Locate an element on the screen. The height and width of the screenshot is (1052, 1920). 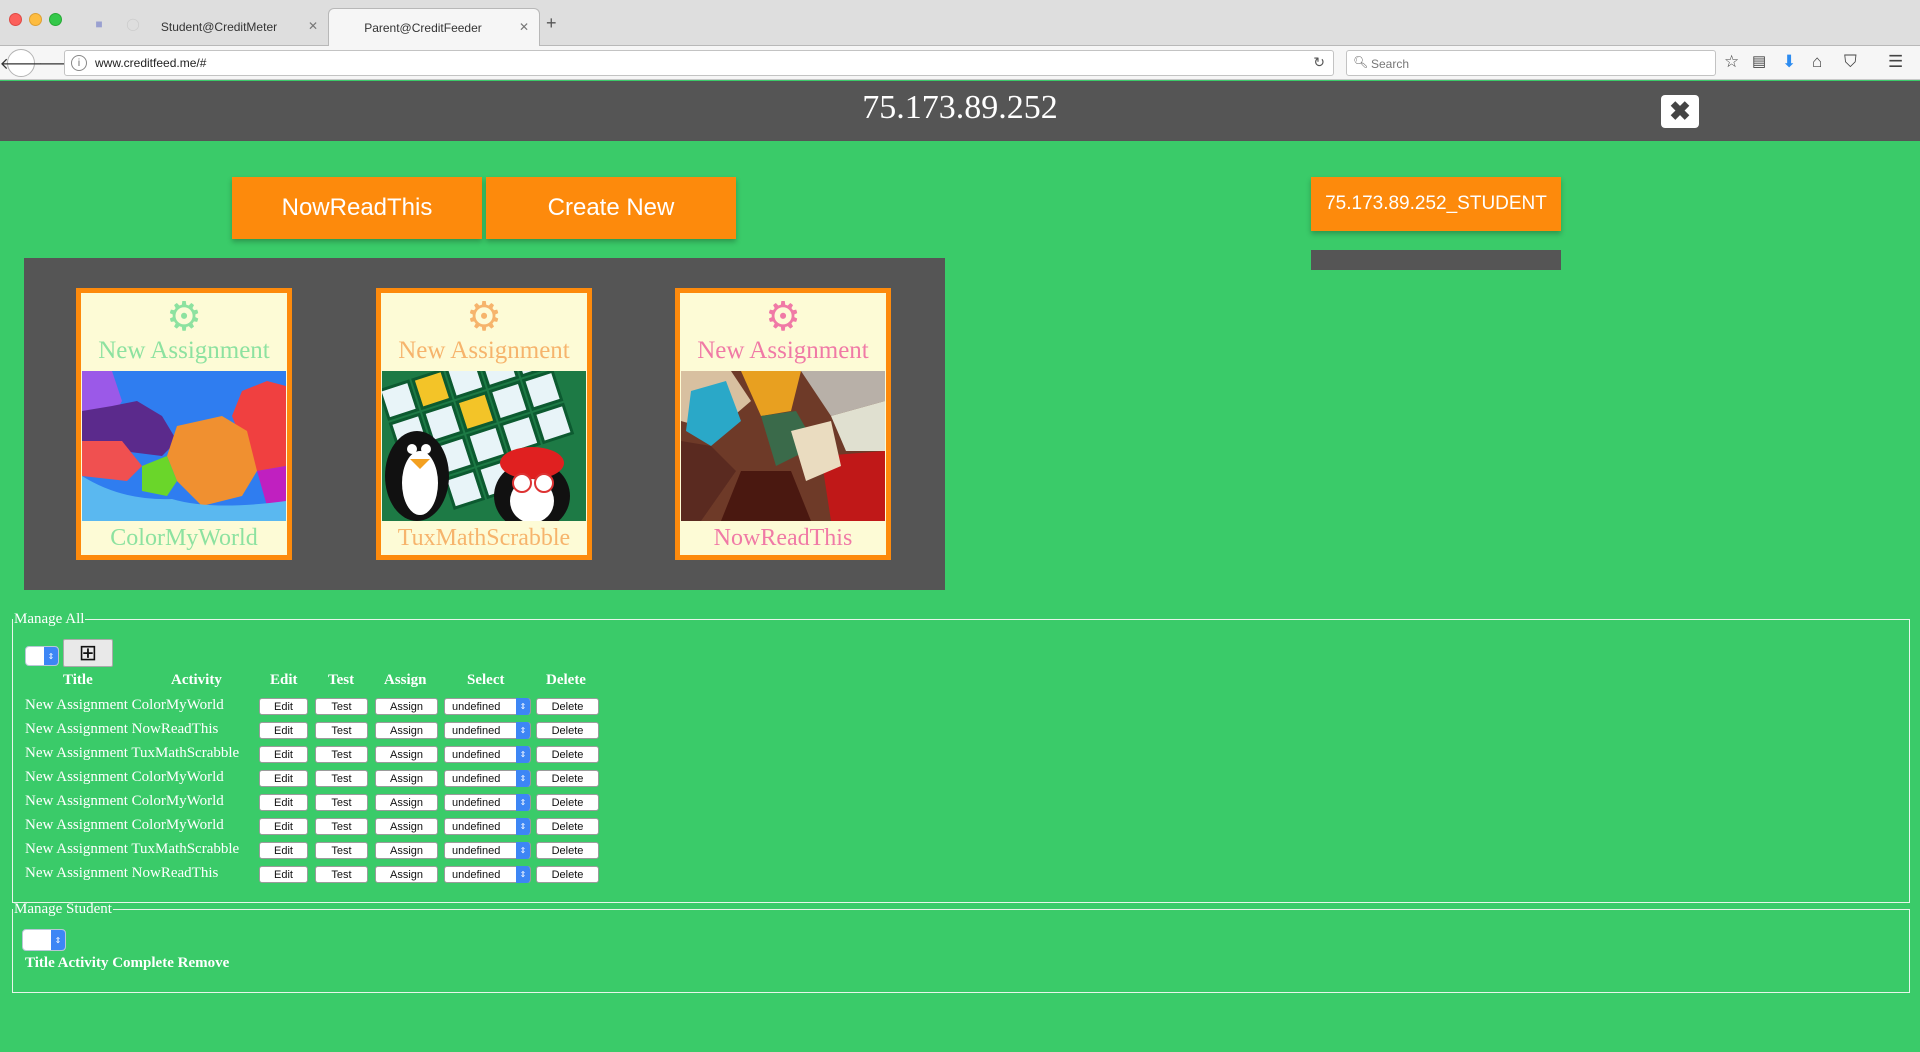
url-text: www.creditfeed.me/# is located at coordinates (150, 63).